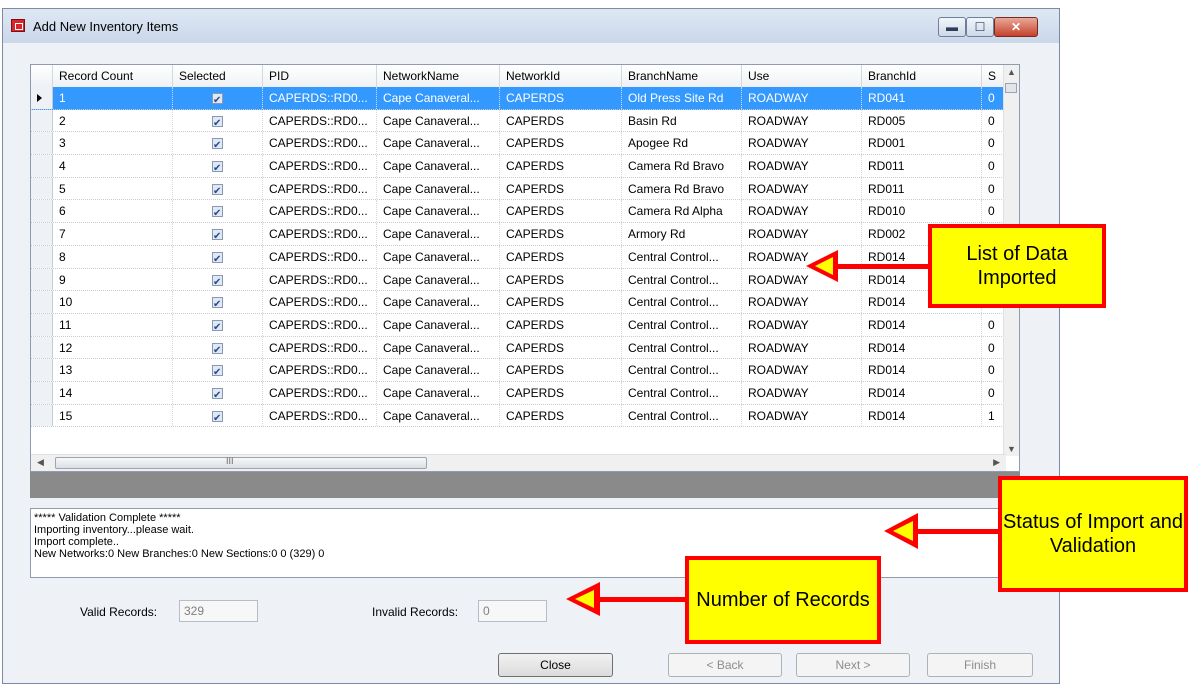 The height and width of the screenshot is (687, 1193). I want to click on table-cell: Armory Rd, so click(682, 234).